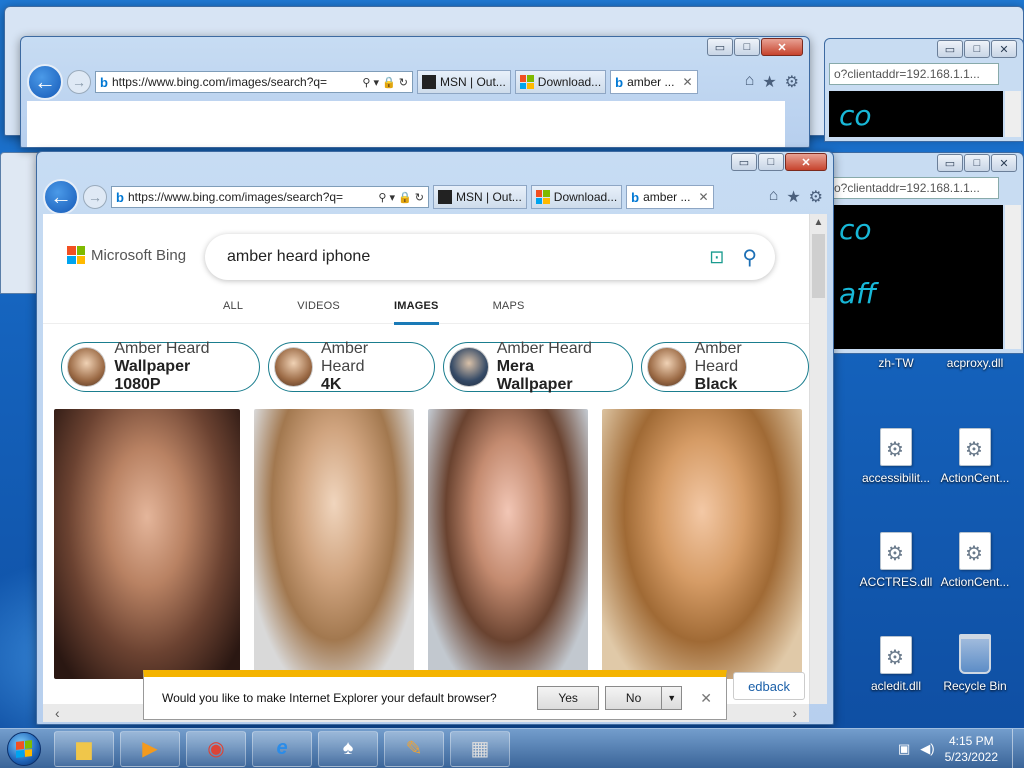 The image size is (1024, 768). I want to click on desktop-icon-zh-tw: zh-TW, so click(896, 363).